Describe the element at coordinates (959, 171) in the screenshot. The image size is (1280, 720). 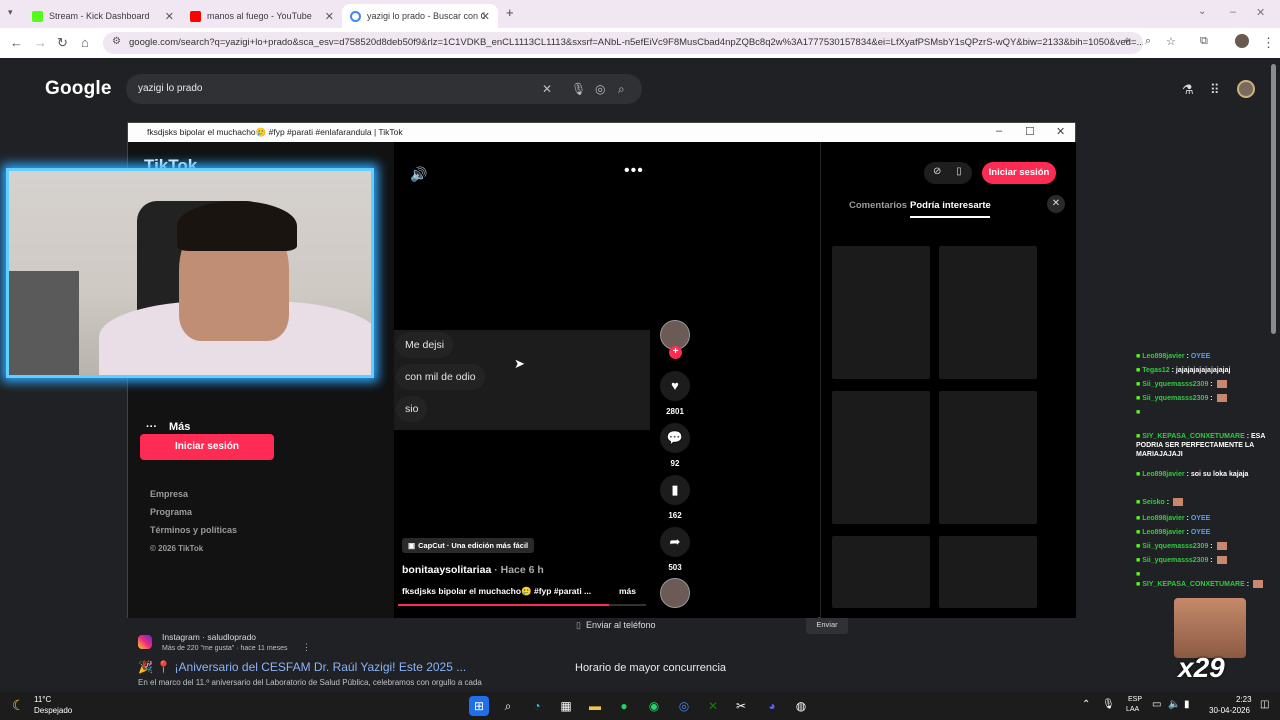
I see `phone-icon: ▯` at that location.